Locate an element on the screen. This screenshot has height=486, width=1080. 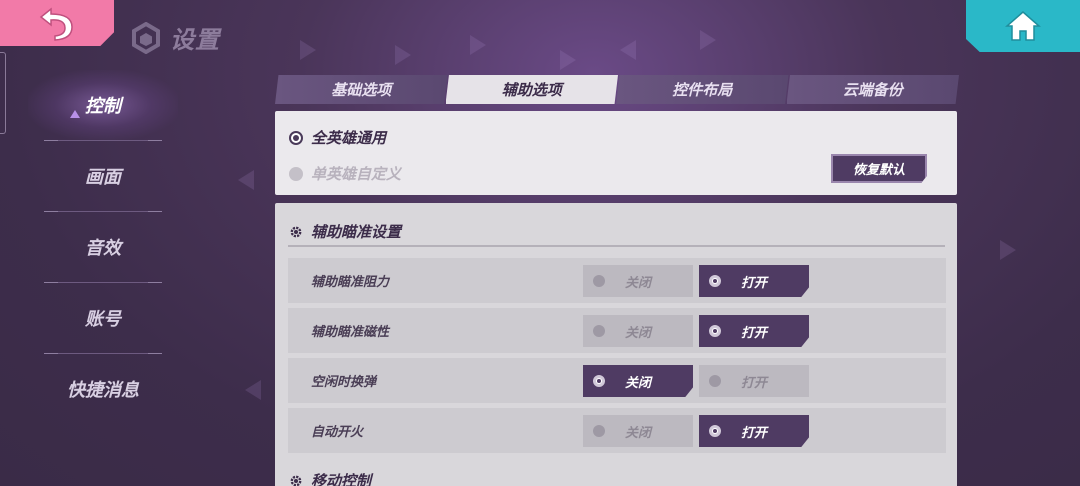
sidebar-item-label: 快捷消息 is located at coordinates (103, 390).